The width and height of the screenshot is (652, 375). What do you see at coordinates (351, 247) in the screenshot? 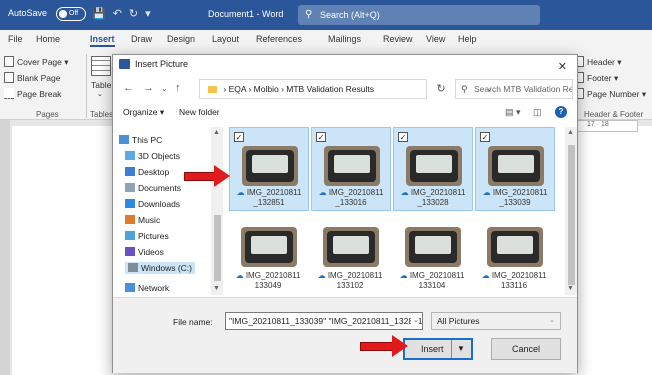
I see `photo-thumbnail` at bounding box center [351, 247].